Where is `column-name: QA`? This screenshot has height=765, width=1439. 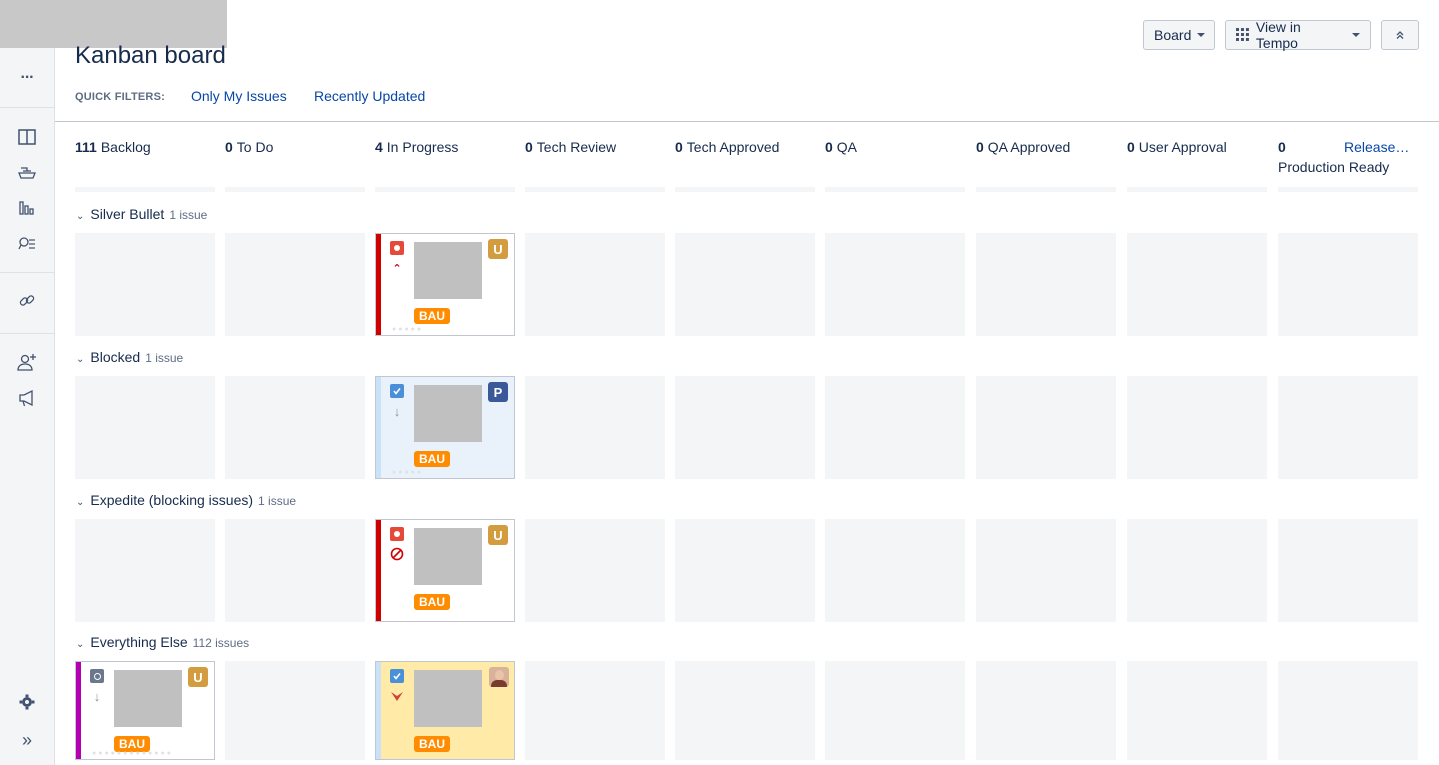 column-name: QA is located at coordinates (847, 147).